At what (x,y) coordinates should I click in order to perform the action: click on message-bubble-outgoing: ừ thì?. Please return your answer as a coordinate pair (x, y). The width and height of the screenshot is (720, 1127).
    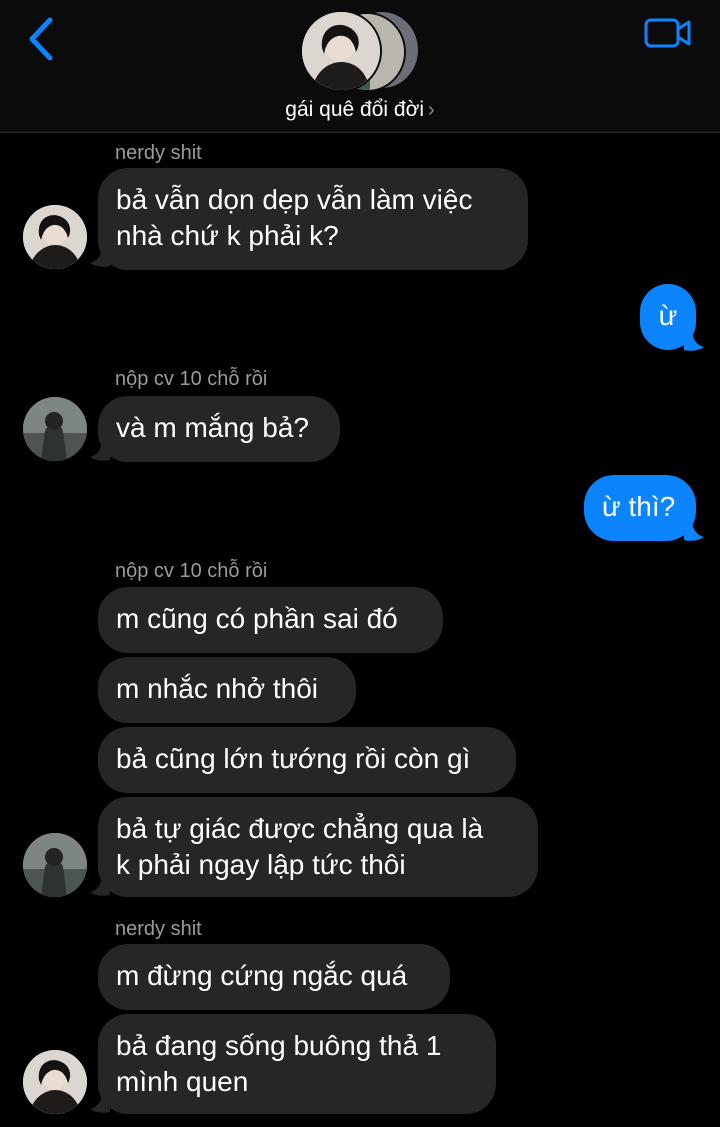
    Looking at the image, I should click on (640, 508).